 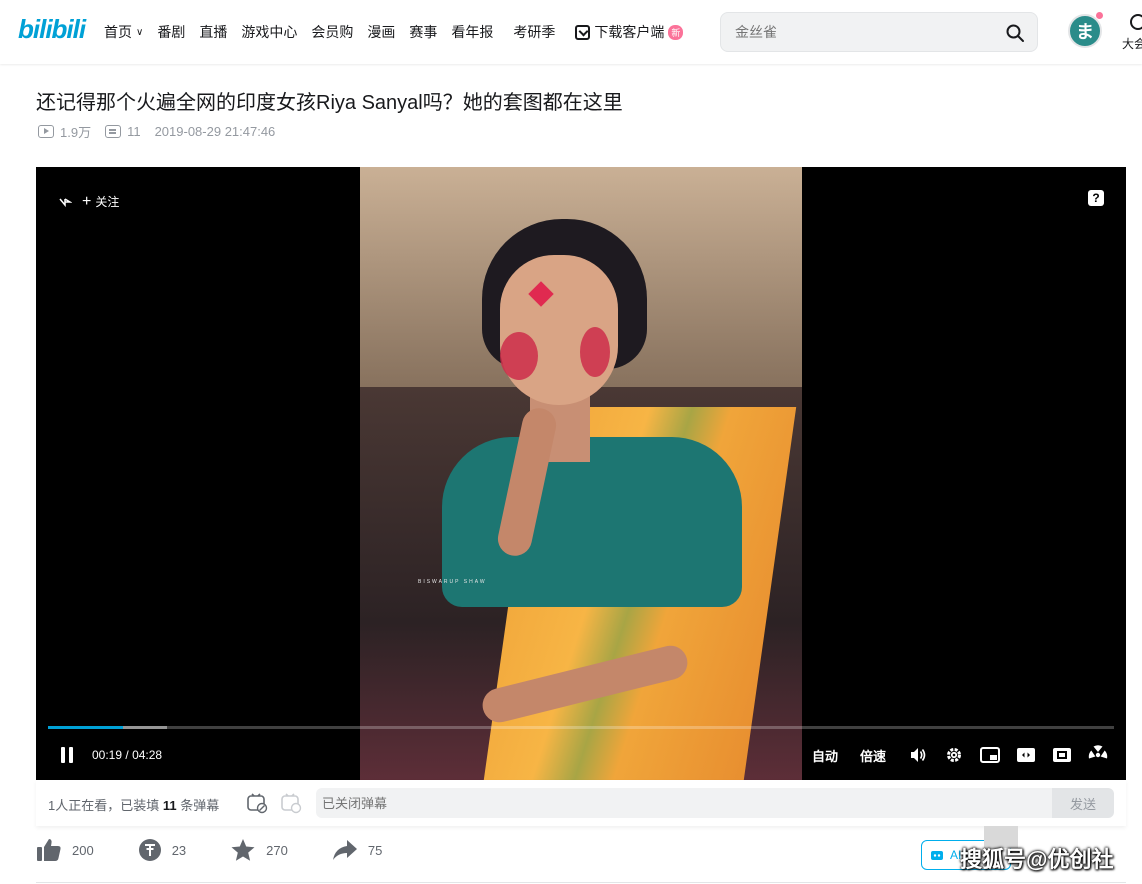 I want to click on danmaku-bar: 1人正在看，已装填 11 条弹幕 发送, so click(x=581, y=803).